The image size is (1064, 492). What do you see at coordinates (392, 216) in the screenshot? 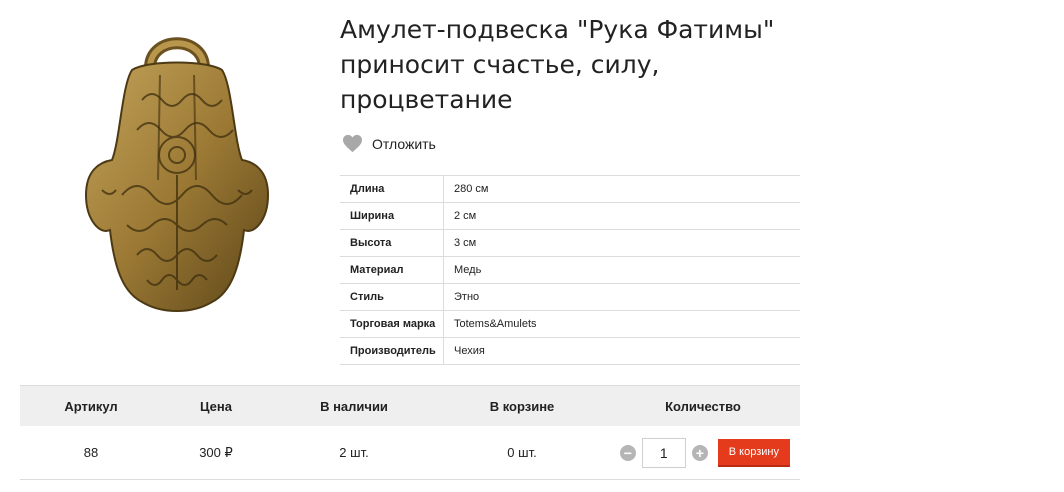
I see `spec-key: Ширина` at bounding box center [392, 216].